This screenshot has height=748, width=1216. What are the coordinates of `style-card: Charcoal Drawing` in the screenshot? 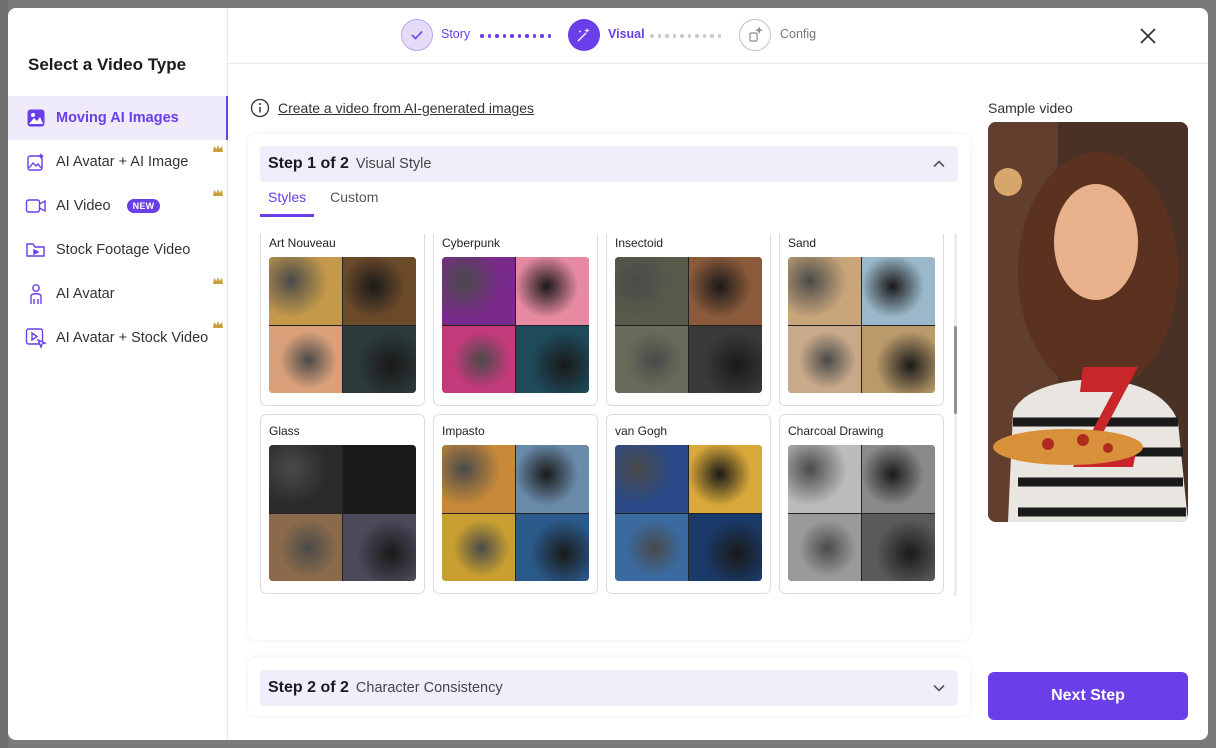 It's located at (861, 504).